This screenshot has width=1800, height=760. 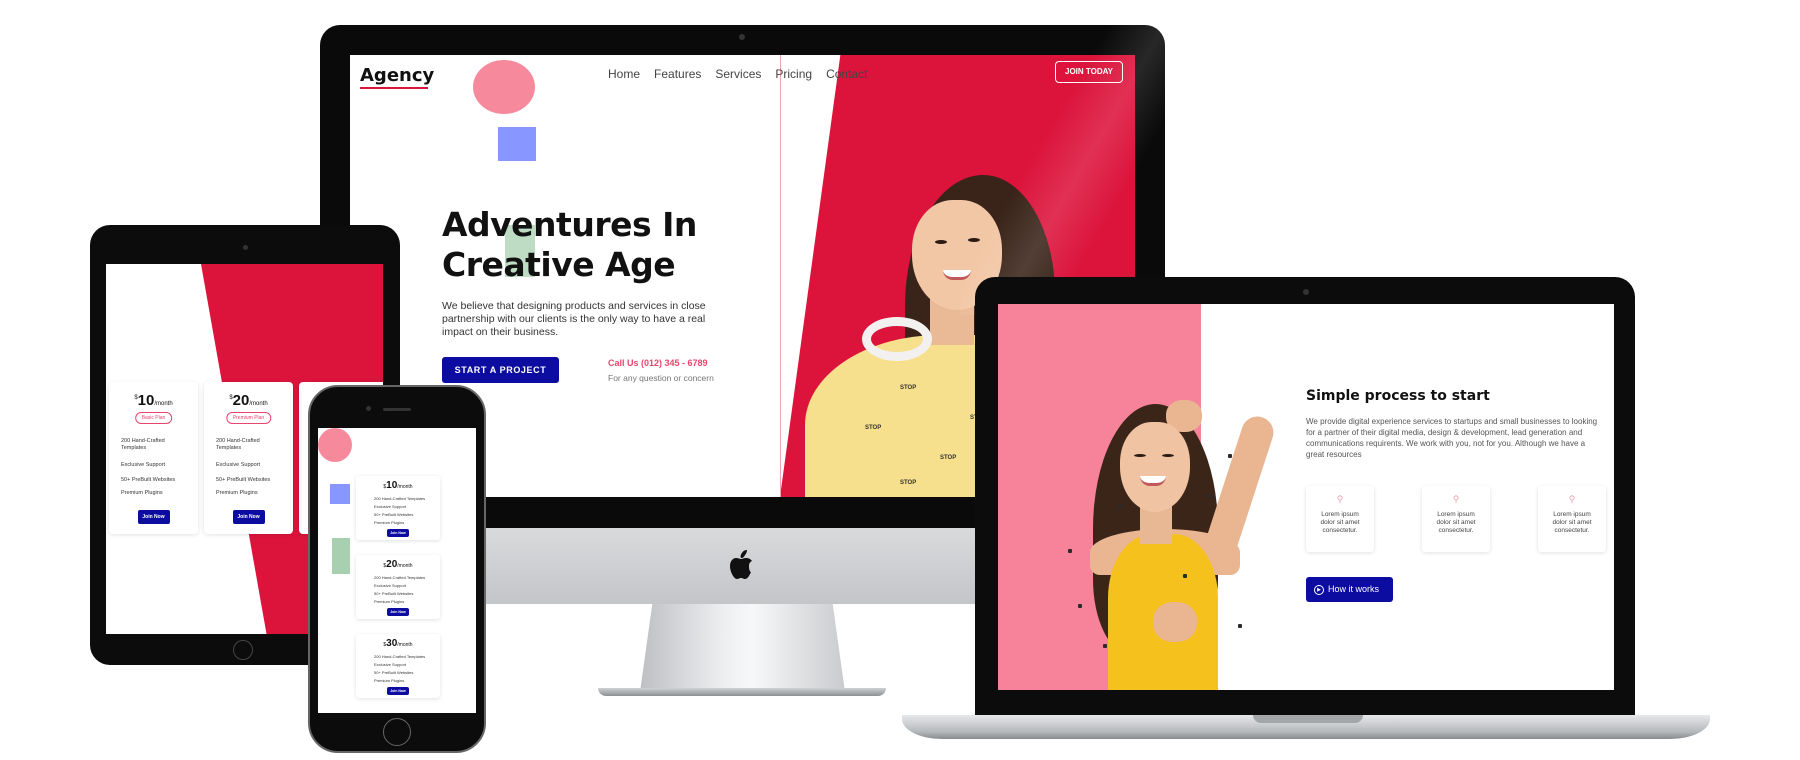 I want to click on imac-stand, so click(x=742, y=648).